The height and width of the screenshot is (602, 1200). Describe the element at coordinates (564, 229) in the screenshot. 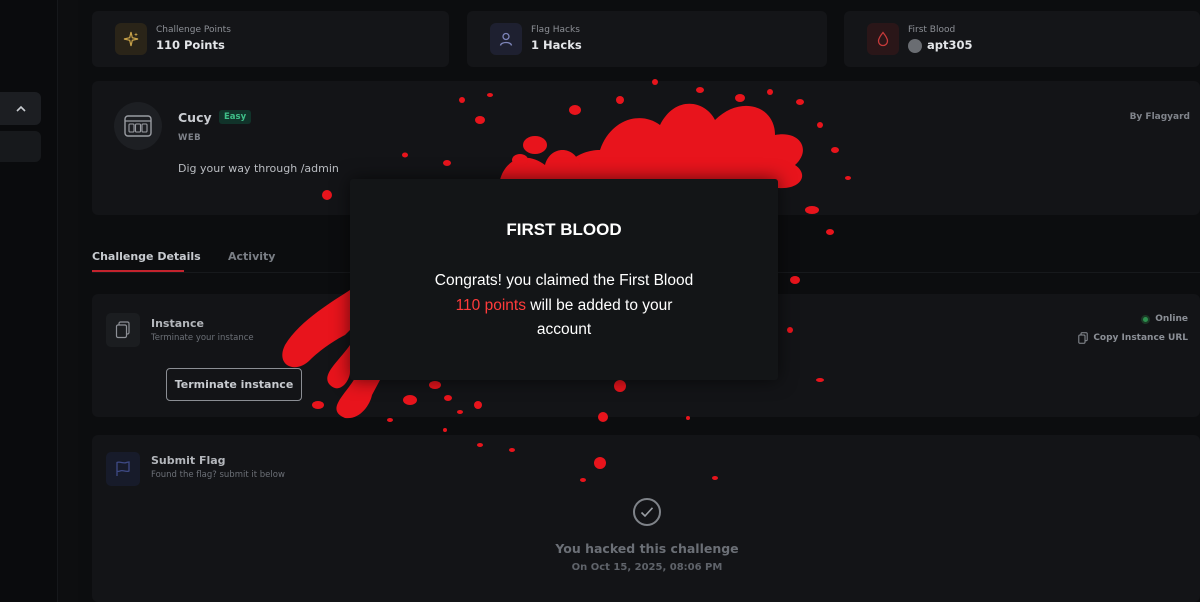

I see `modal-title: FIRST BLOOD` at that location.